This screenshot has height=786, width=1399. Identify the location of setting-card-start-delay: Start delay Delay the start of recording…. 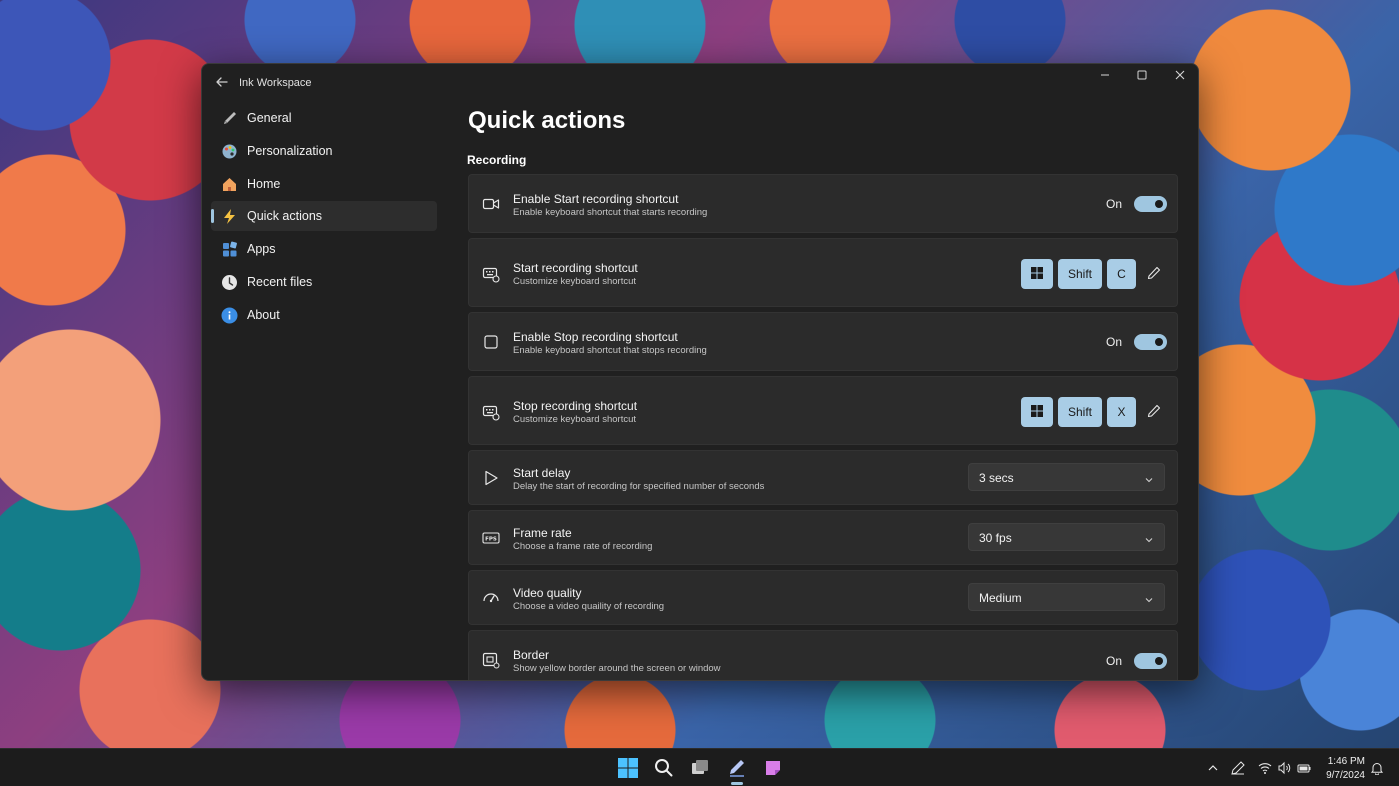
(823, 477).